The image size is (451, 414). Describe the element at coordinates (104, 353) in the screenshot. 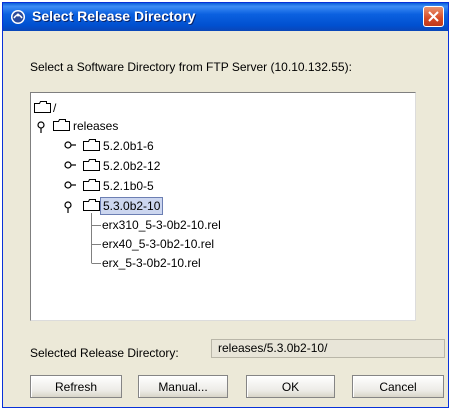

I see `selected-directory-label: Selected Release Directory:` at that location.